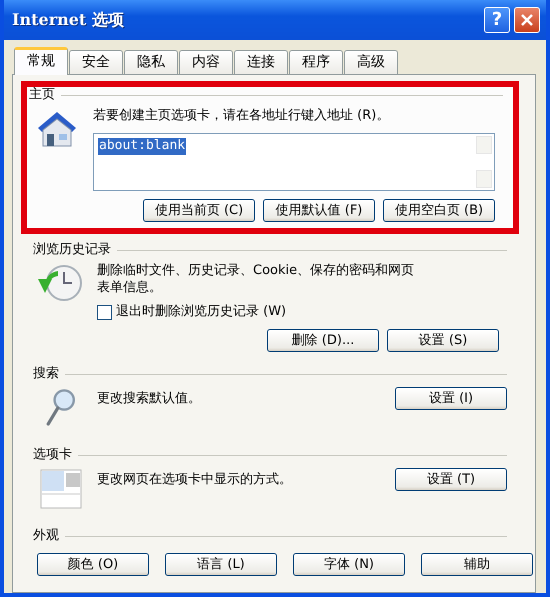  What do you see at coordinates (142, 146) in the screenshot?
I see `selected-url: about:blank` at bounding box center [142, 146].